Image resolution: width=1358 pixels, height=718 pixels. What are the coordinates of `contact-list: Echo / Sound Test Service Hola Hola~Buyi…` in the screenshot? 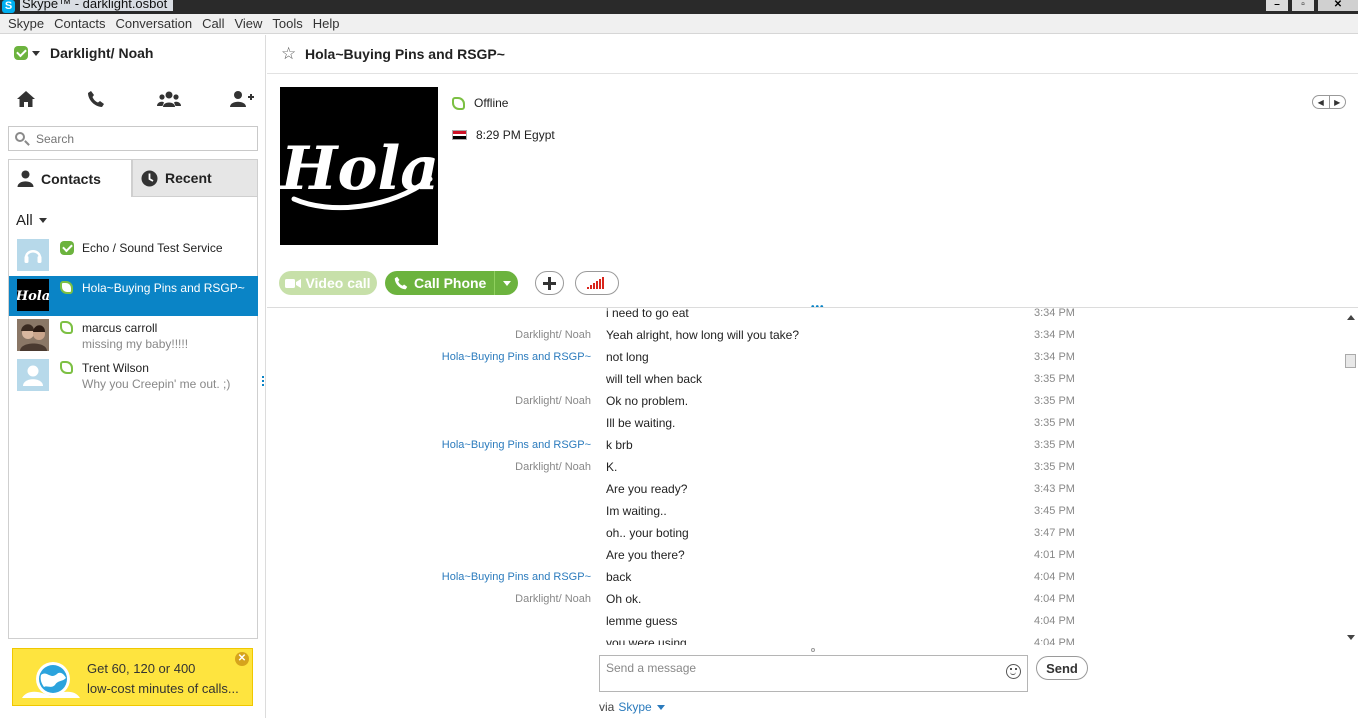 It's located at (133, 316).